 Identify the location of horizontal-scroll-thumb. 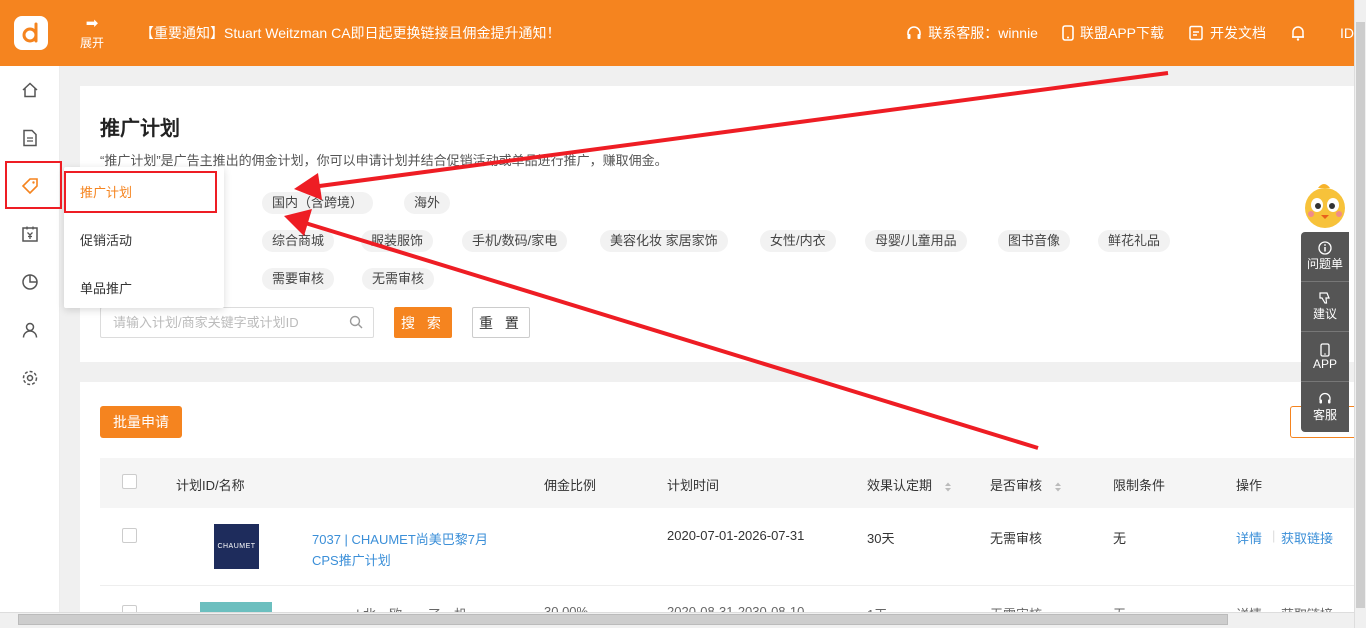
(623, 619).